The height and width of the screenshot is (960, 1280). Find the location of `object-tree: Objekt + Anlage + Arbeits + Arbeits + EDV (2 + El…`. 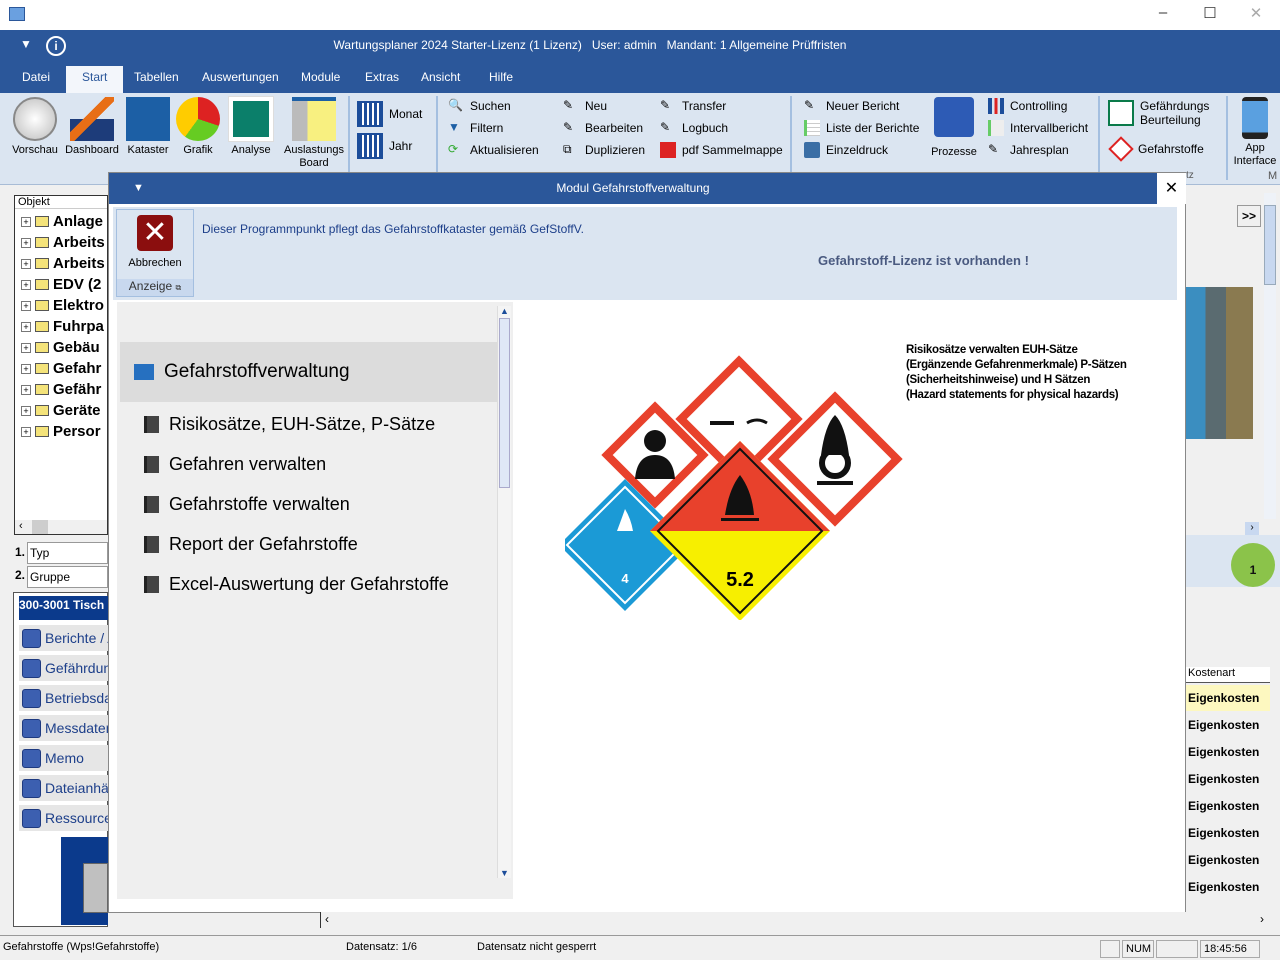

object-tree: Objekt + Anlage + Arbeits + Arbeits + EDV (2 + El… is located at coordinates (61, 365).